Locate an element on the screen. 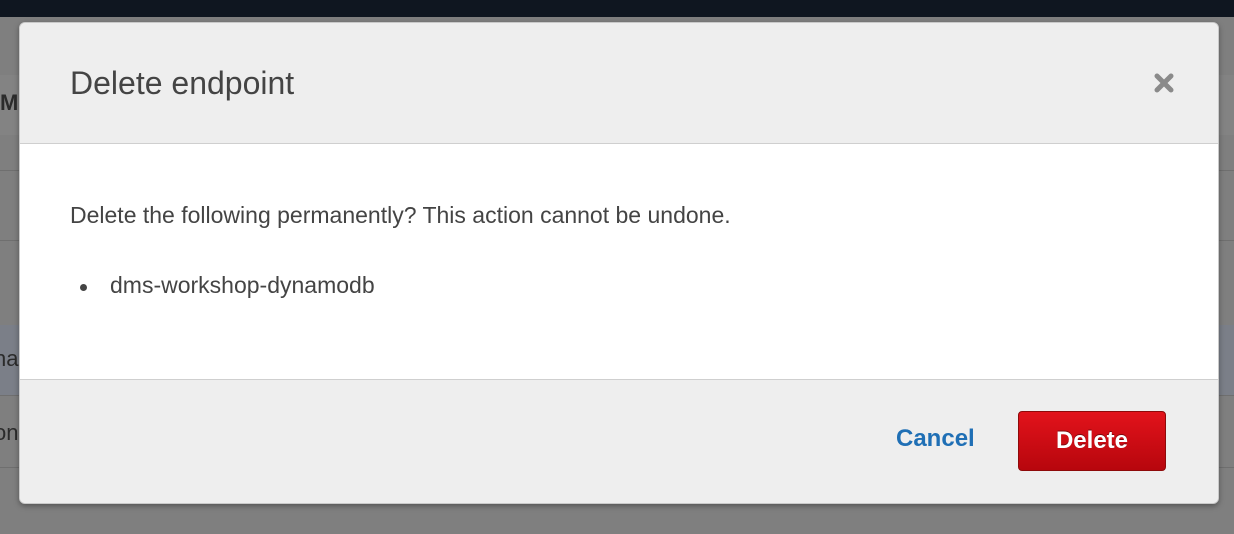 This screenshot has height=534, width=1234. background-partial-text: na is located at coordinates (9, 358).